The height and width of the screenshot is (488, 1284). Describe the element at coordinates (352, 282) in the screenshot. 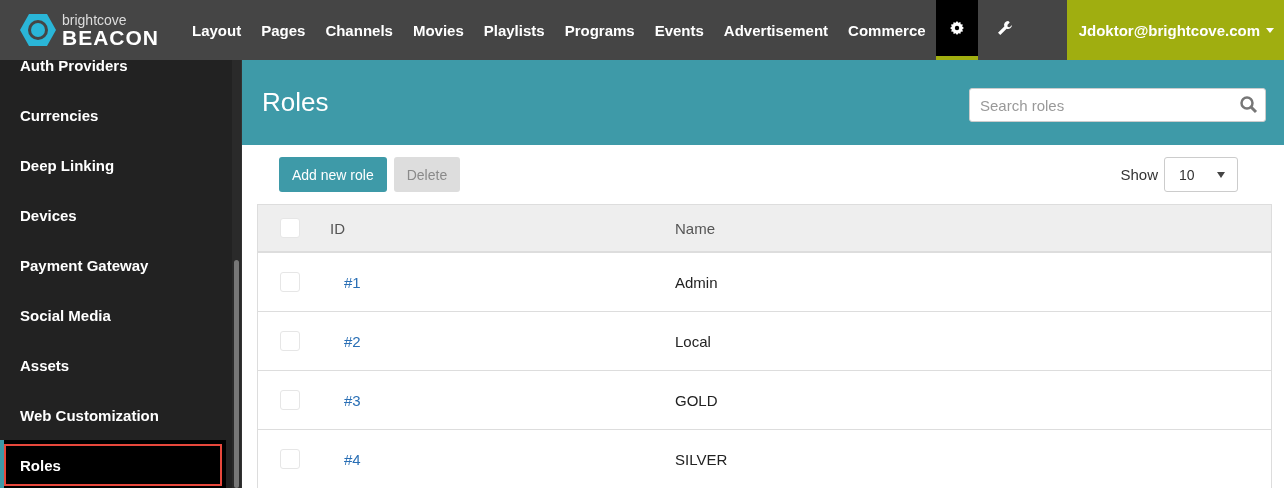

I see `role-id-link: #1` at that location.